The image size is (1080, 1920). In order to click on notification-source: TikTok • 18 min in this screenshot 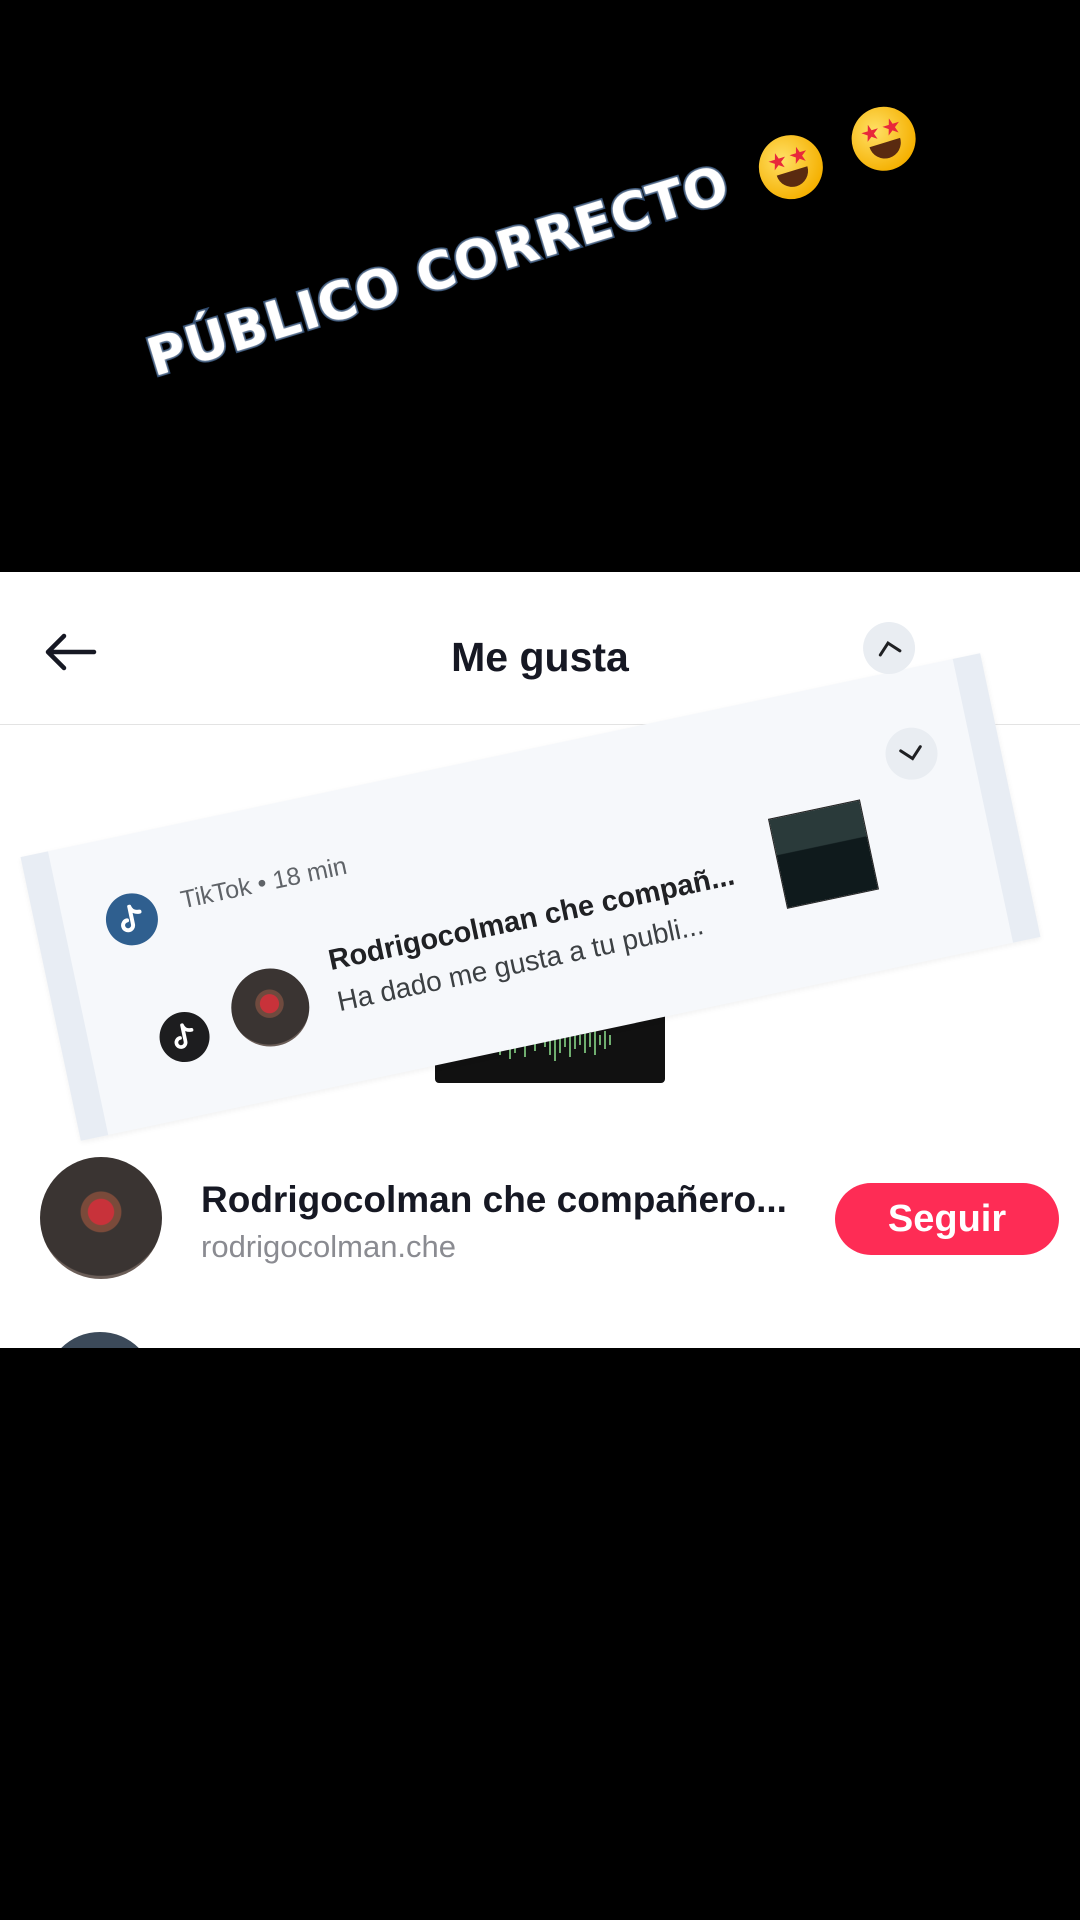, I will do `click(263, 884)`.